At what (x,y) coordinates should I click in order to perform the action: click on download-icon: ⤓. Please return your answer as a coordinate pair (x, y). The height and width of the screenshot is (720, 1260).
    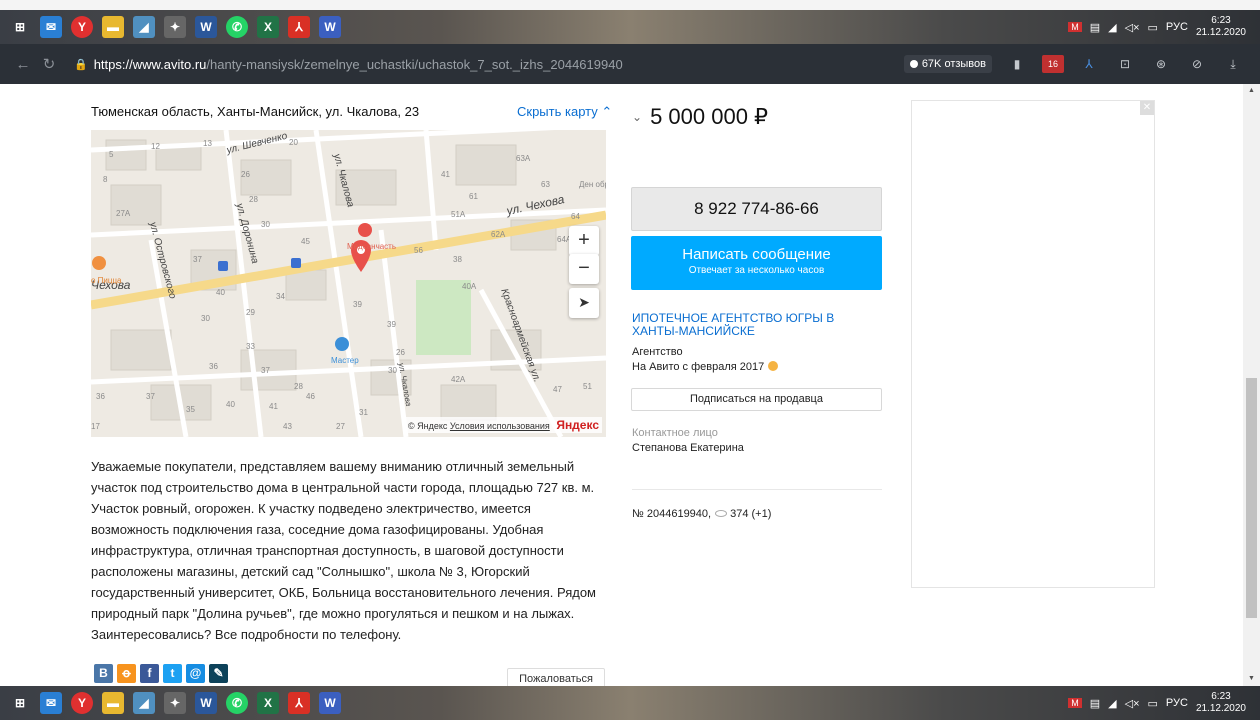
    Looking at the image, I should click on (1233, 64).